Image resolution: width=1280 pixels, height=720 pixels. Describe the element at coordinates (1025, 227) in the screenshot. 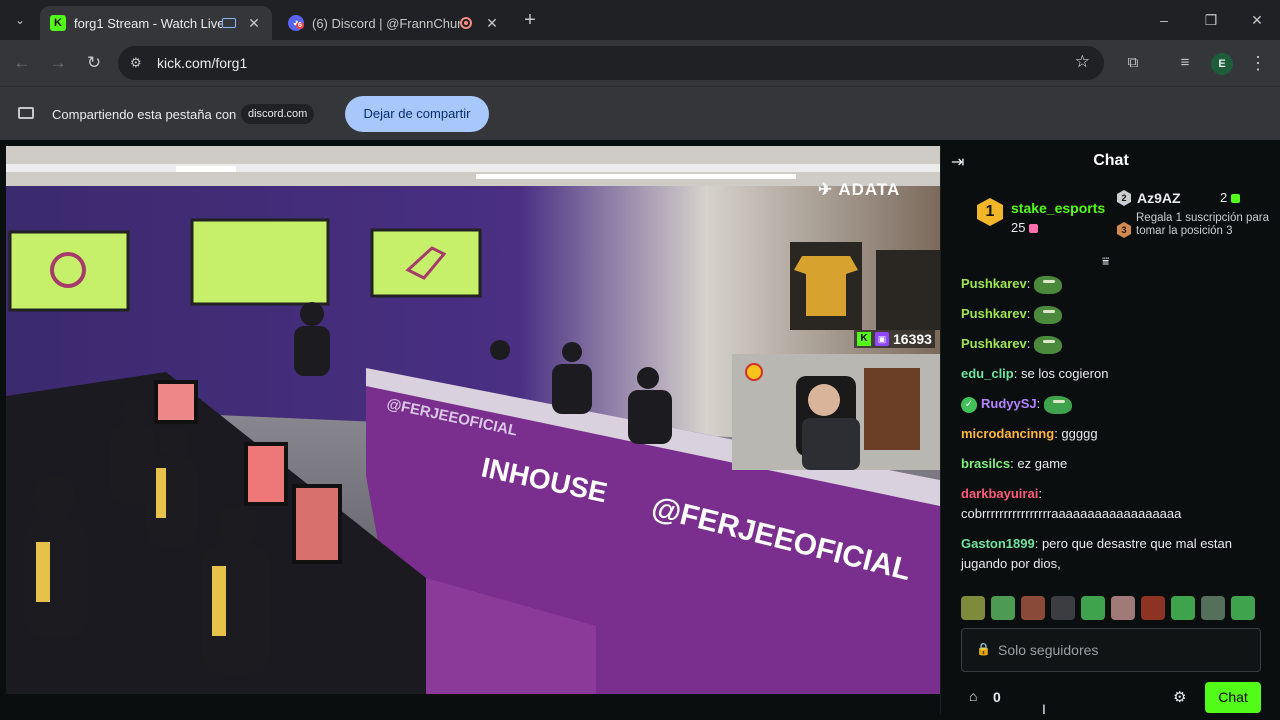

I see `leader-1-count: 25` at that location.